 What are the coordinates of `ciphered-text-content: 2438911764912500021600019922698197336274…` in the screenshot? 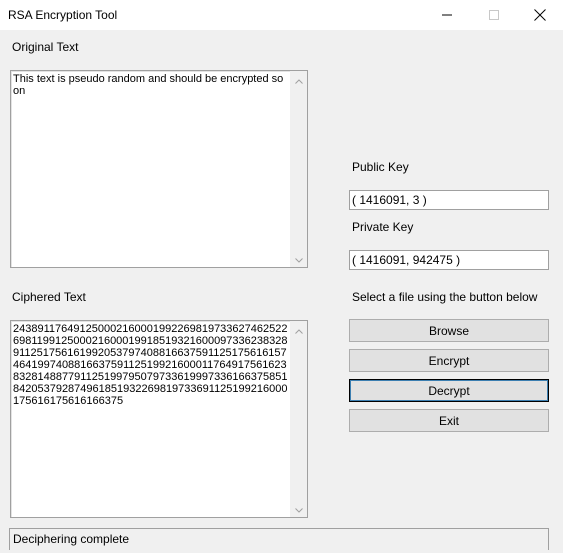 It's located at (150, 365).